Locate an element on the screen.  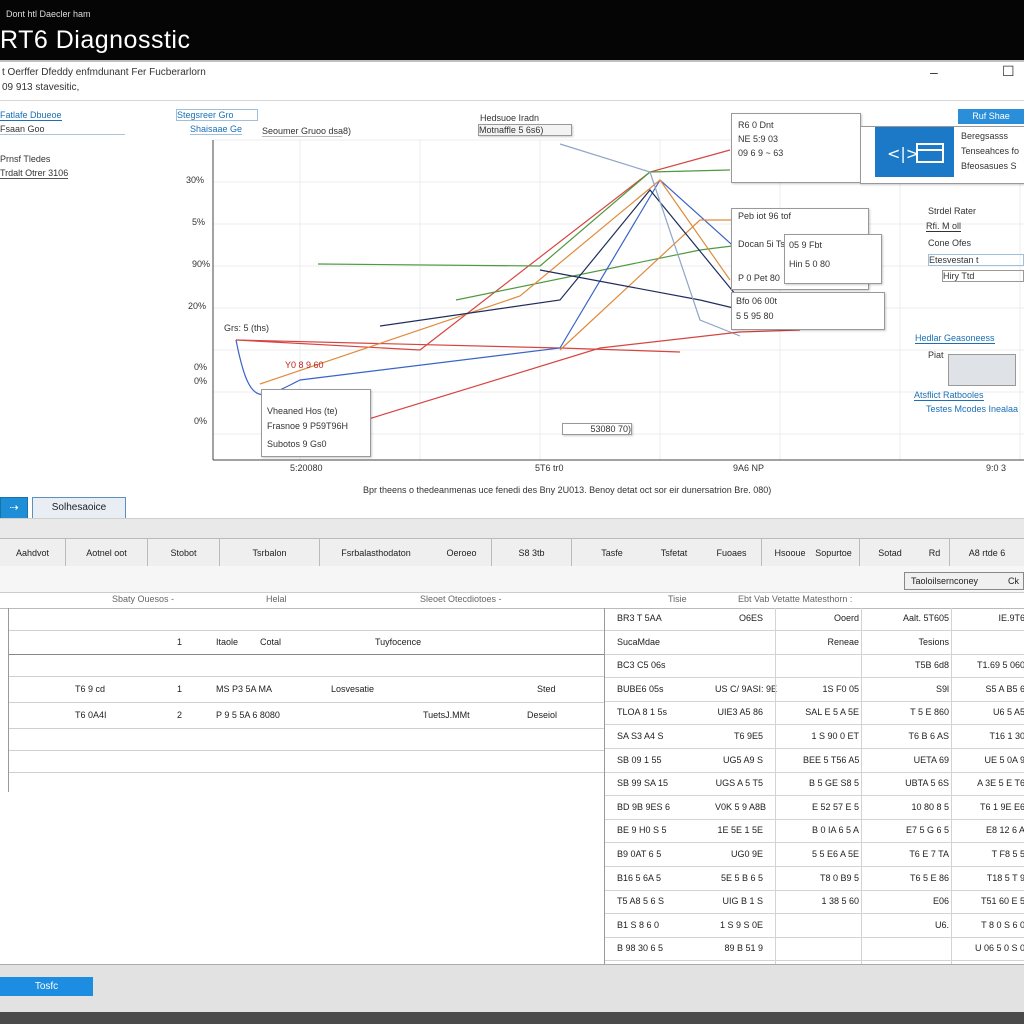
side-label: Hiry Ttd is located at coordinates (983, 276).